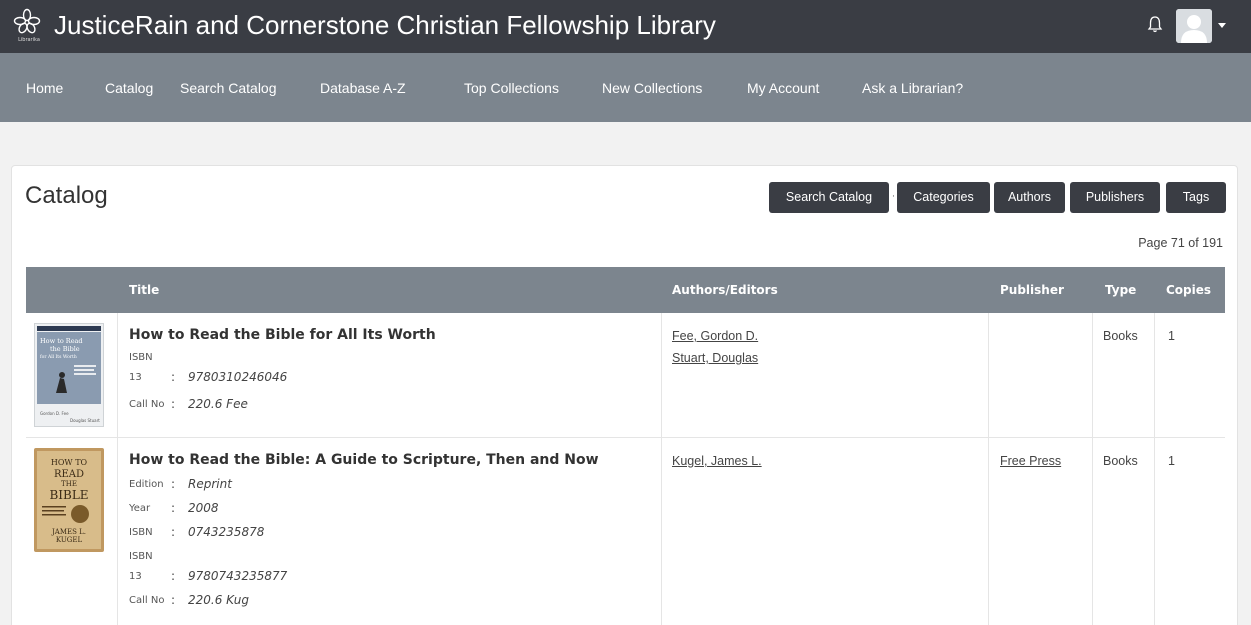  What do you see at coordinates (912, 88) in the screenshot?
I see `nav-ask-a-librarian: Ask a Librarian?` at bounding box center [912, 88].